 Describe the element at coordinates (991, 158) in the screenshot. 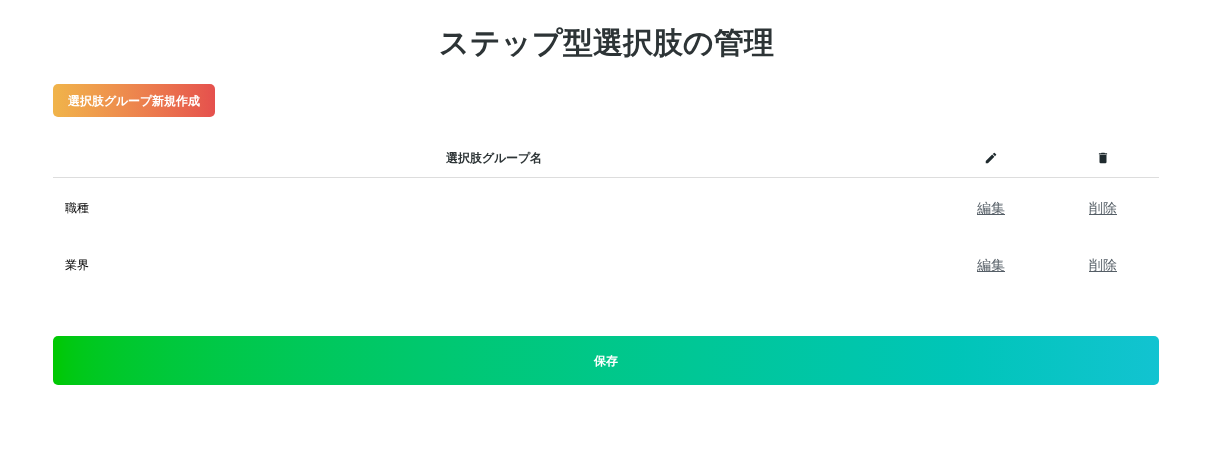

I see `pencil-icon` at that location.